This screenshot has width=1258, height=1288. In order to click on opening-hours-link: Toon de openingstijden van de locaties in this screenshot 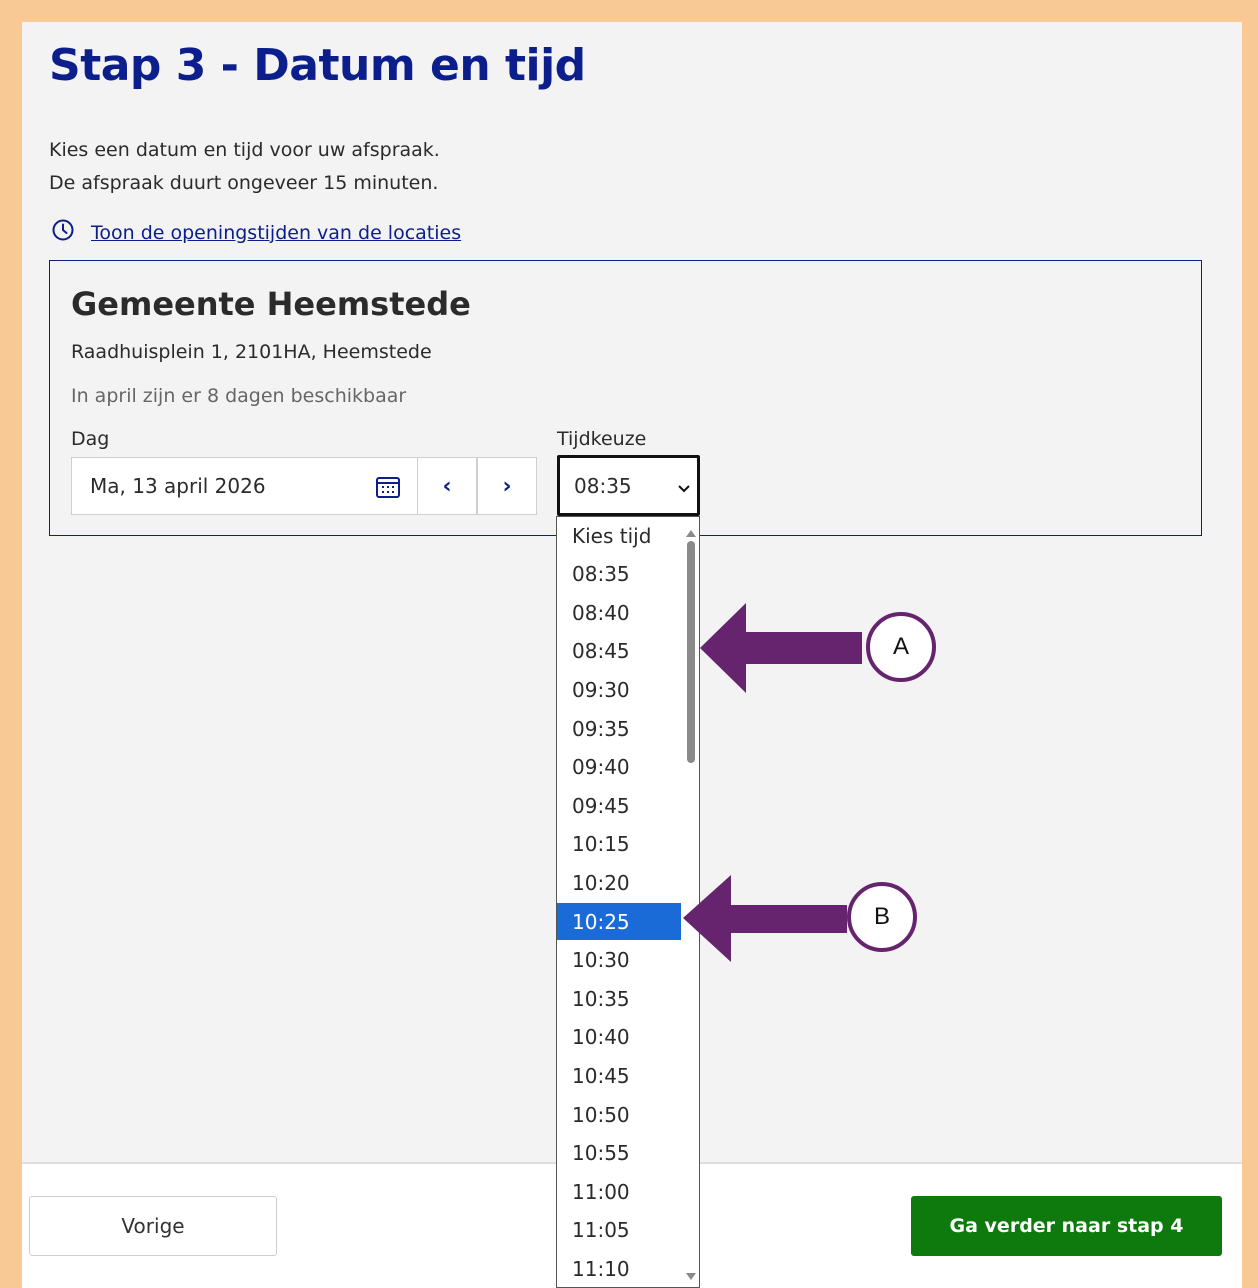, I will do `click(256, 232)`.